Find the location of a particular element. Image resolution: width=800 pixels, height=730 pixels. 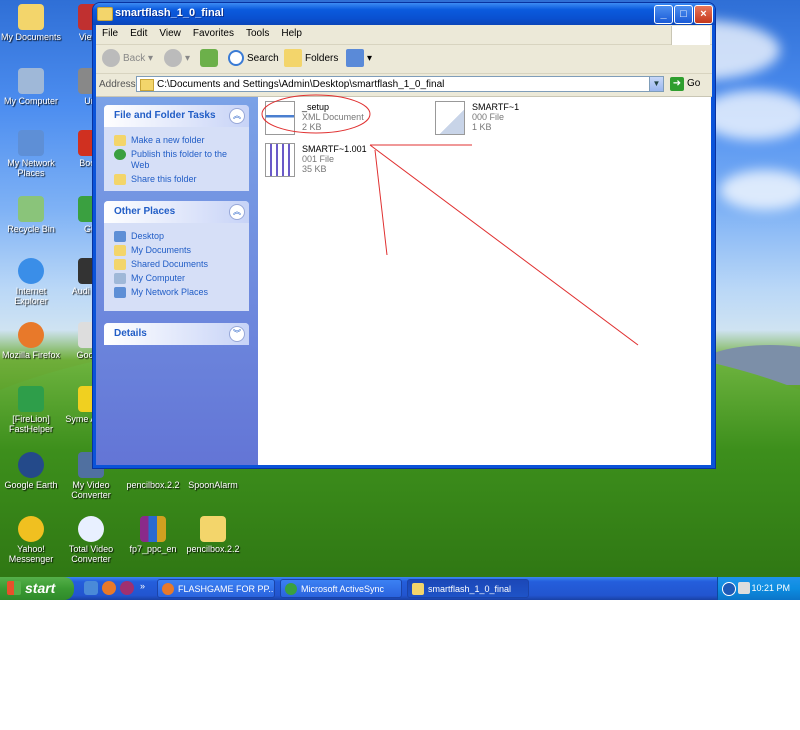

menu-tools: Tools is located at coordinates (257, 32).